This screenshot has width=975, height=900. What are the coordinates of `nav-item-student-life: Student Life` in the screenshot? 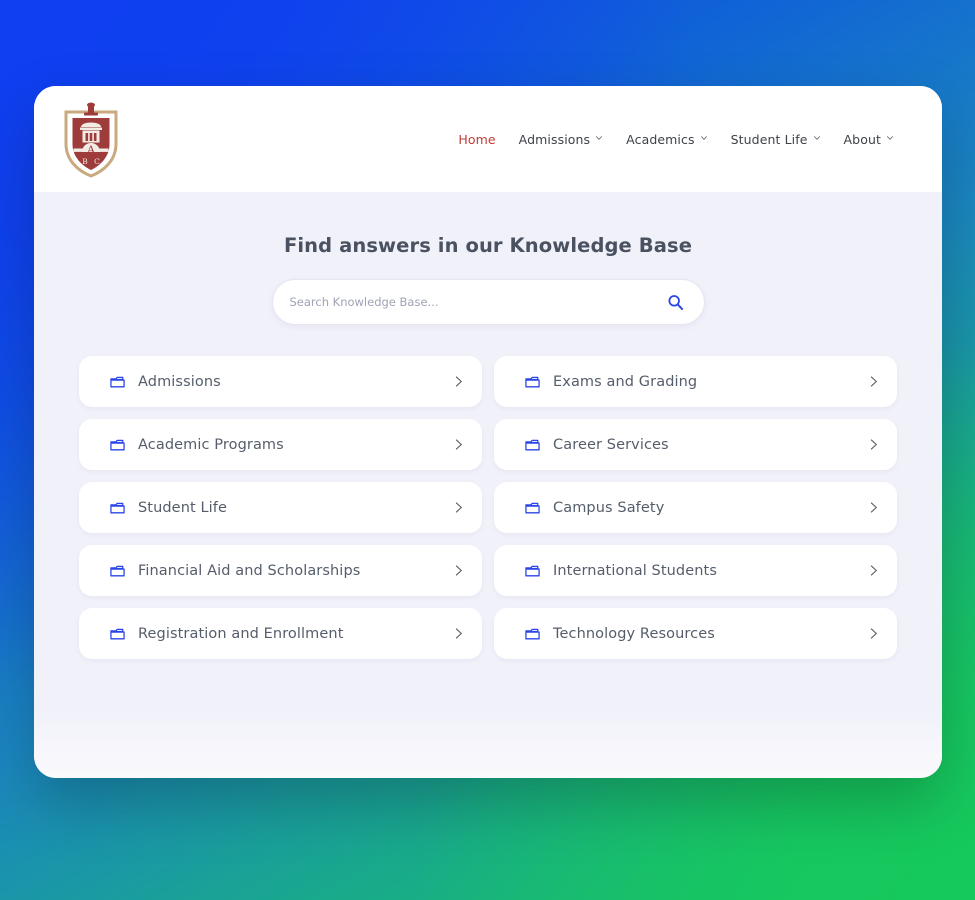 It's located at (776, 139).